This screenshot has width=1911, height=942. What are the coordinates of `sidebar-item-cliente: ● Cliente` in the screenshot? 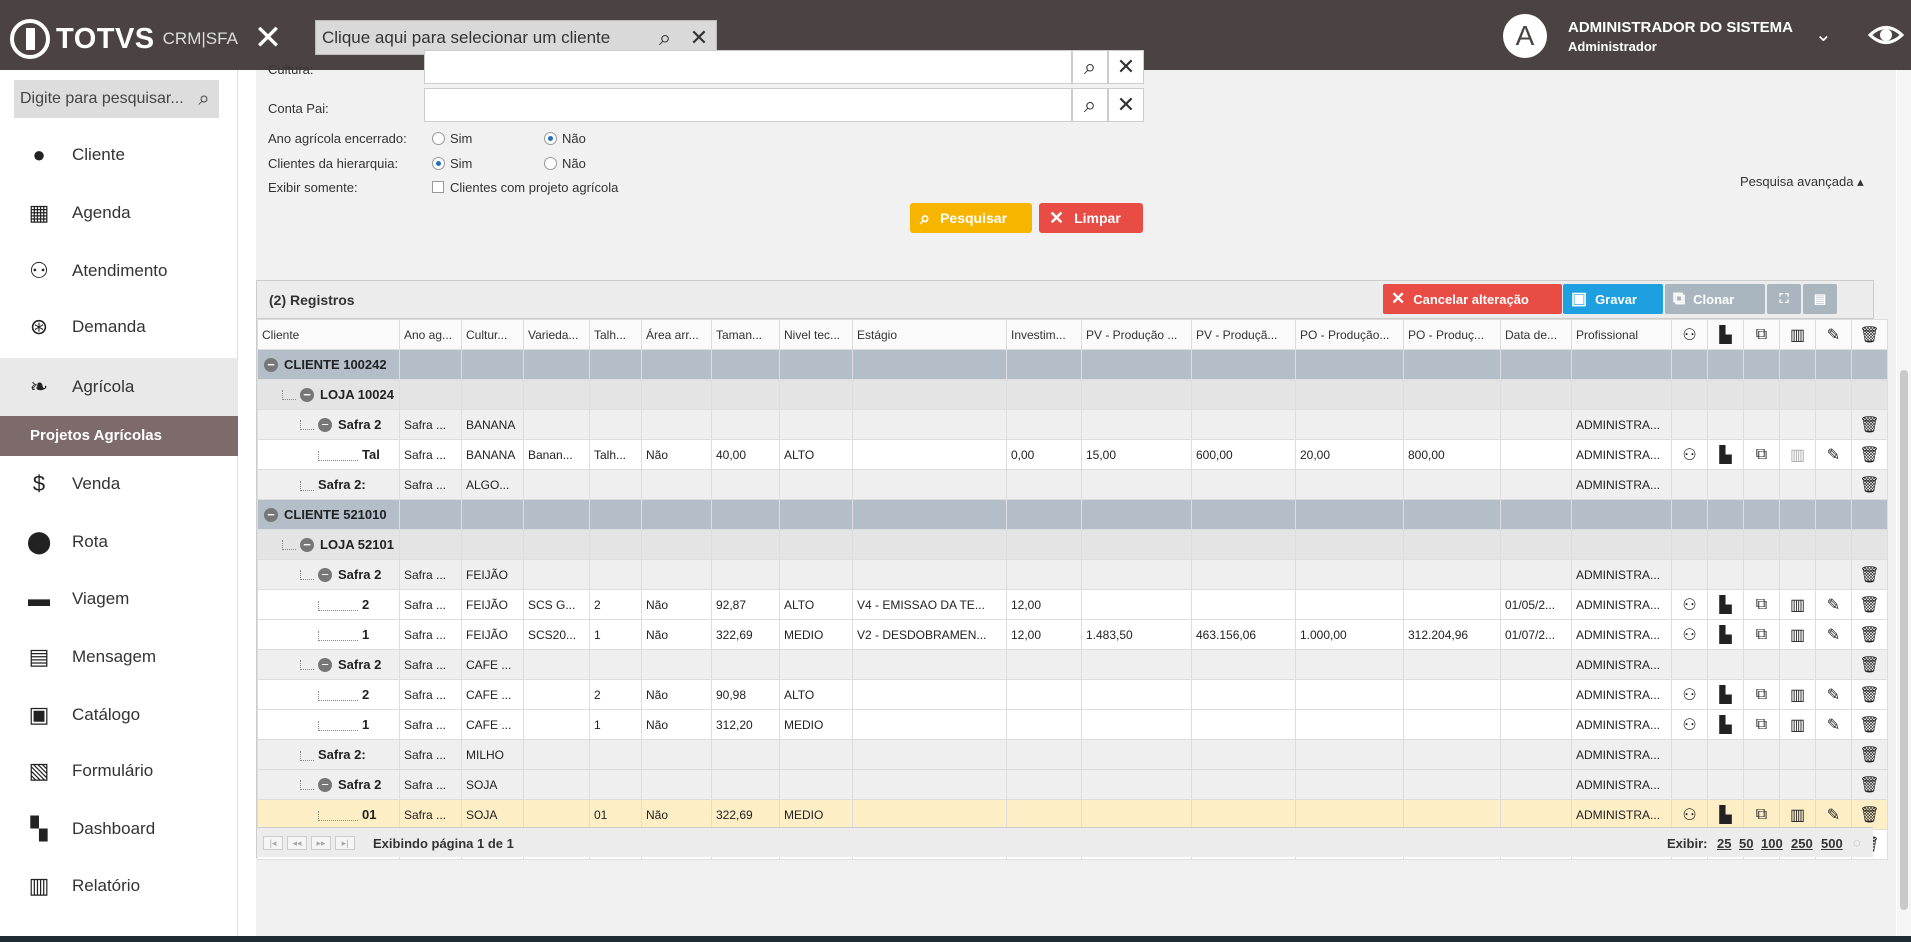 It's located at (119, 155).